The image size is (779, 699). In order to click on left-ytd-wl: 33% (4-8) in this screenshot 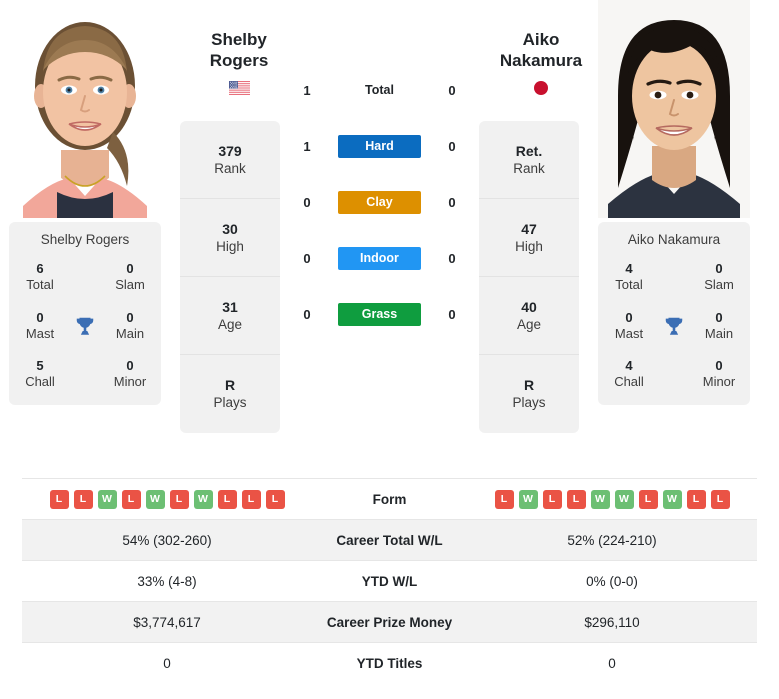, I will do `click(167, 581)`.